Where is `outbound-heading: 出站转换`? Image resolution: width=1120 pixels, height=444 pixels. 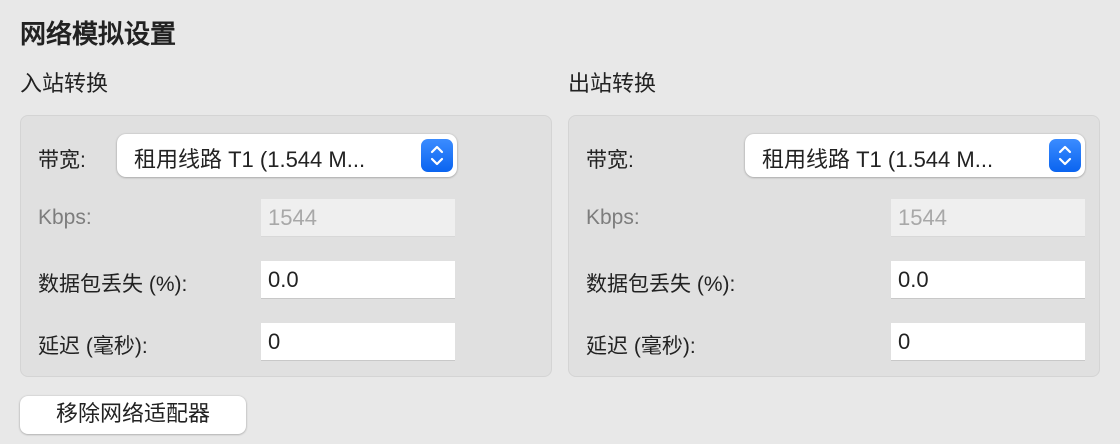 outbound-heading: 出站转换 is located at coordinates (612, 83).